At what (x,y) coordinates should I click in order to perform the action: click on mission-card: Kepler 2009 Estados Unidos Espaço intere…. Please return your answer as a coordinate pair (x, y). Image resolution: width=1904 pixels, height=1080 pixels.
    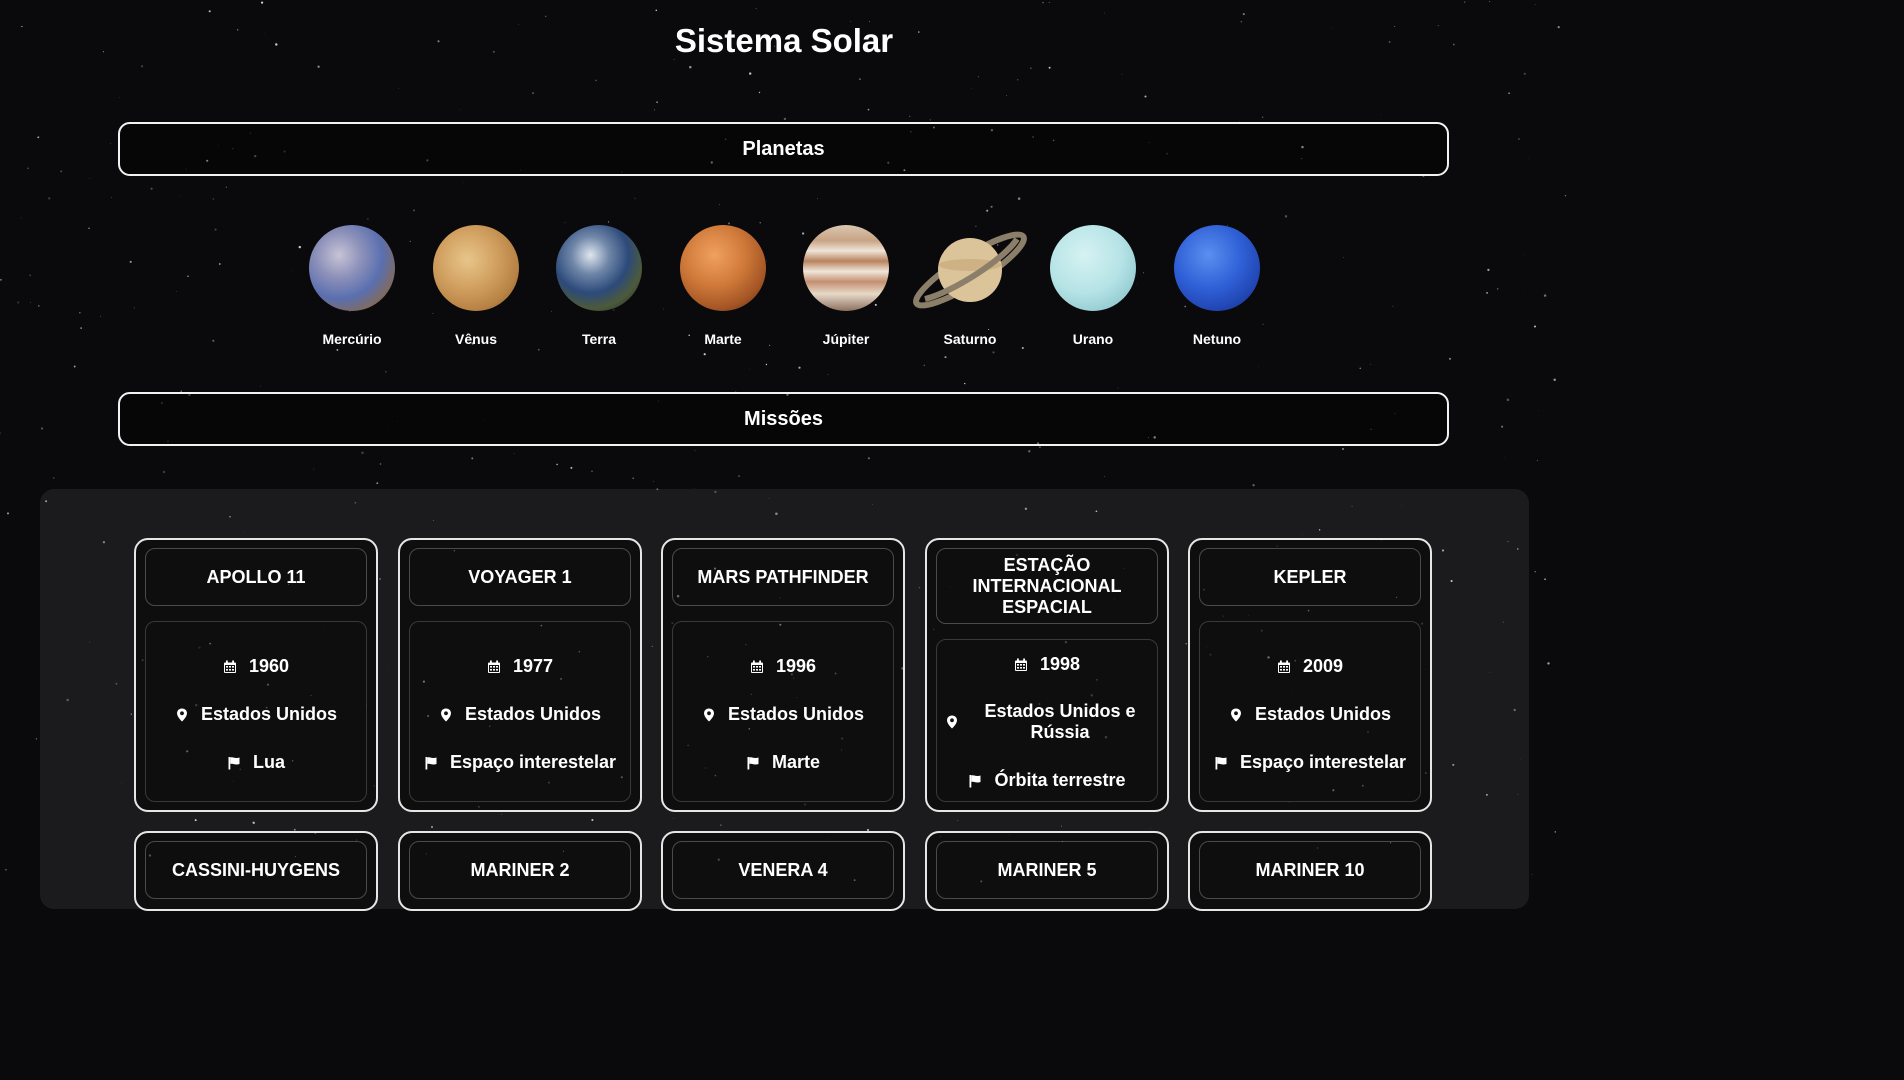
    Looking at the image, I should click on (1310, 675).